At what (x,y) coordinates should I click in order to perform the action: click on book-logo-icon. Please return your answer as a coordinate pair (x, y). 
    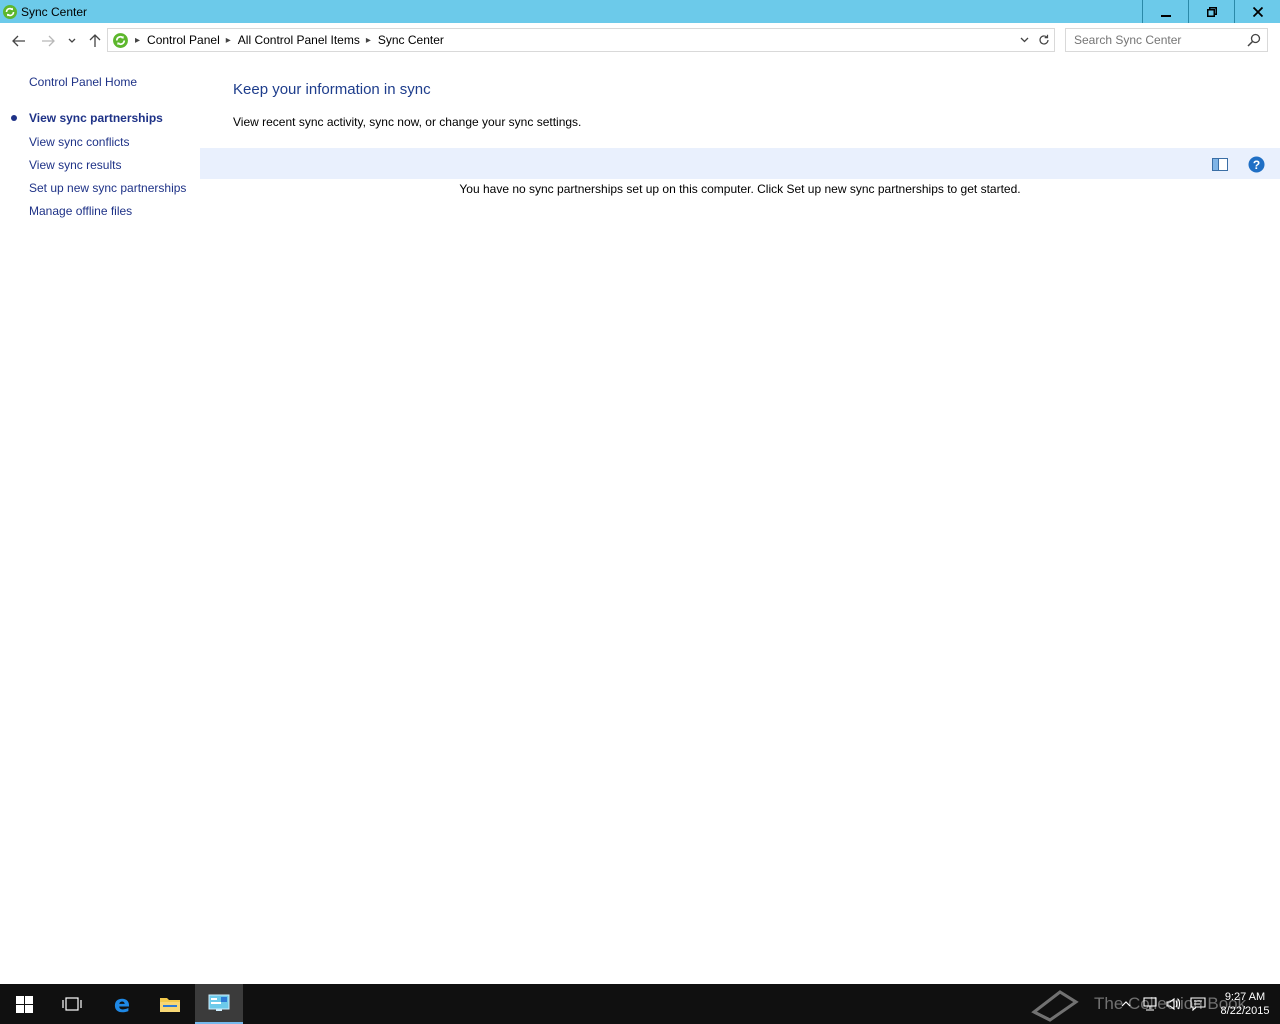
    Looking at the image, I should click on (1055, 1006).